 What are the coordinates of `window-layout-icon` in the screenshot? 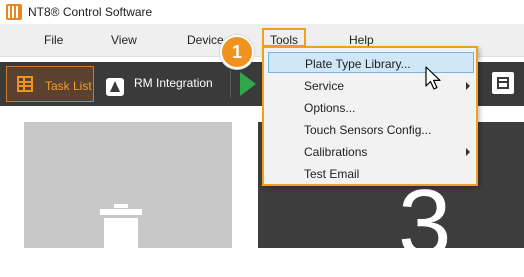 It's located at (503, 83).